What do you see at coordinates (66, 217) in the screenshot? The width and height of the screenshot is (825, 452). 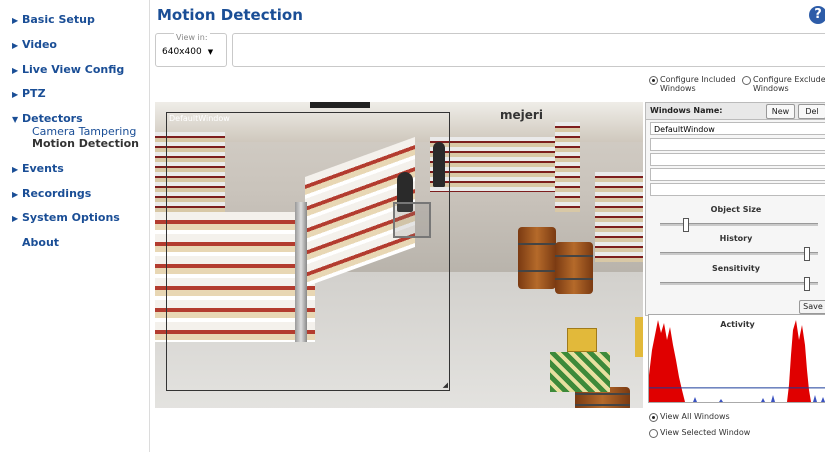 I see `nav-system-options: ▶ System Options` at bounding box center [66, 217].